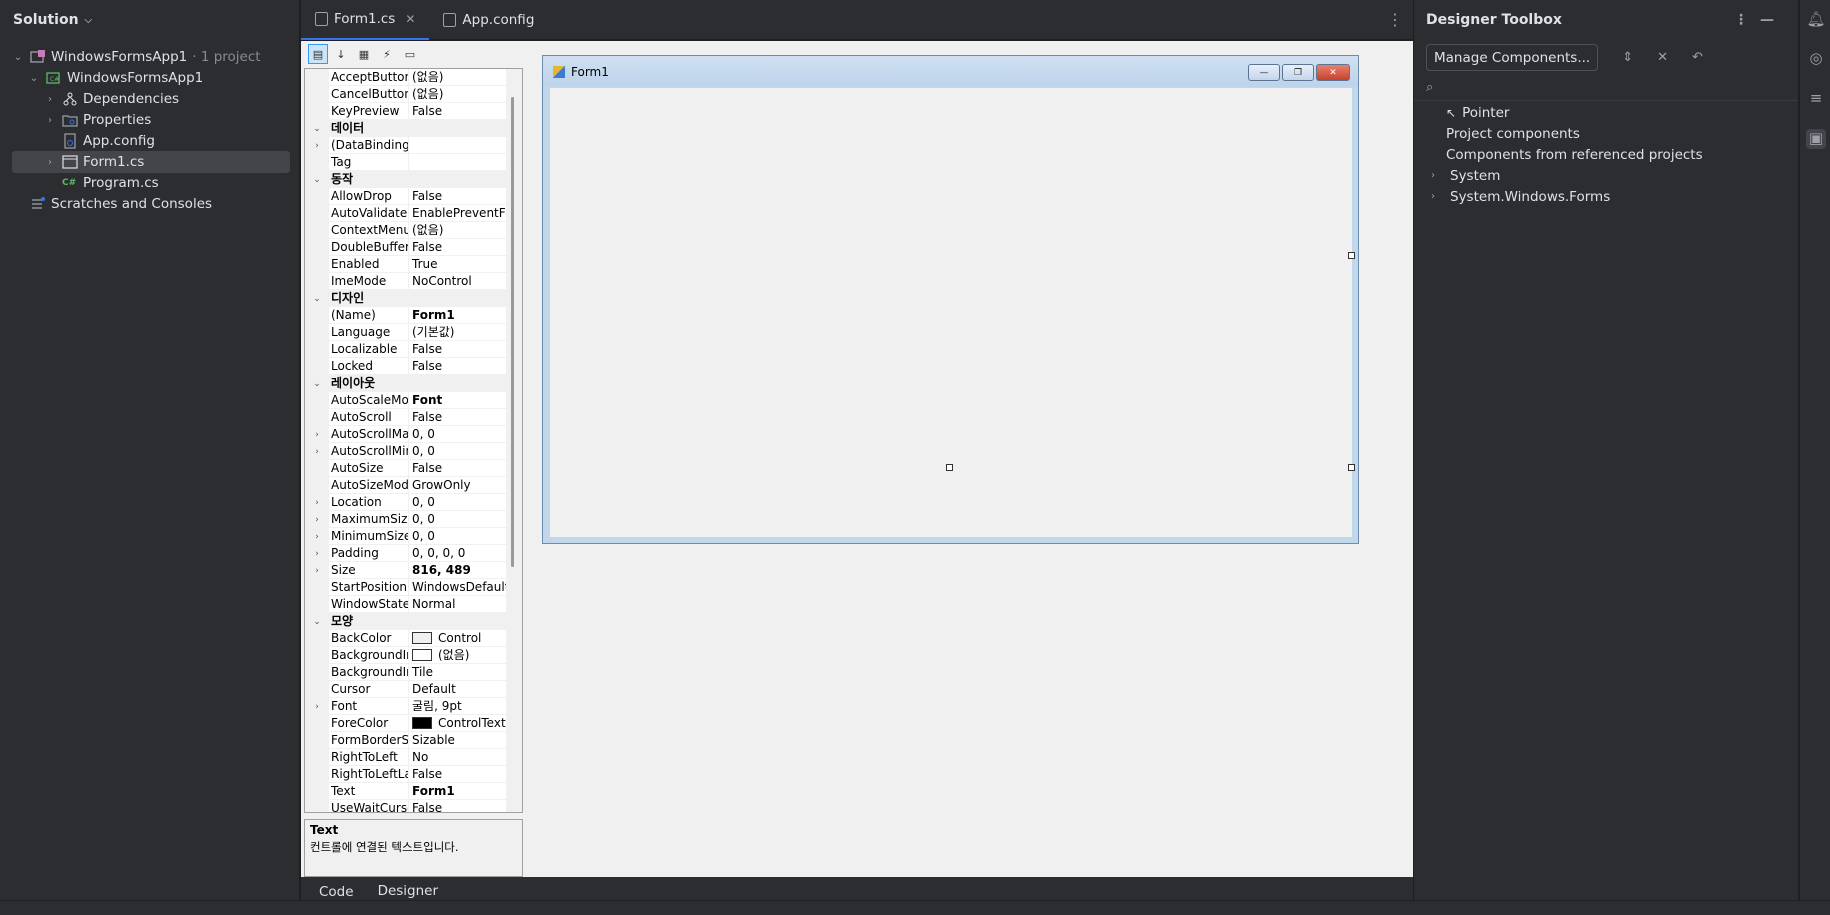 This screenshot has width=1830, height=915. Describe the element at coordinates (387, 54) in the screenshot. I see `events-icon: ⚡` at that location.